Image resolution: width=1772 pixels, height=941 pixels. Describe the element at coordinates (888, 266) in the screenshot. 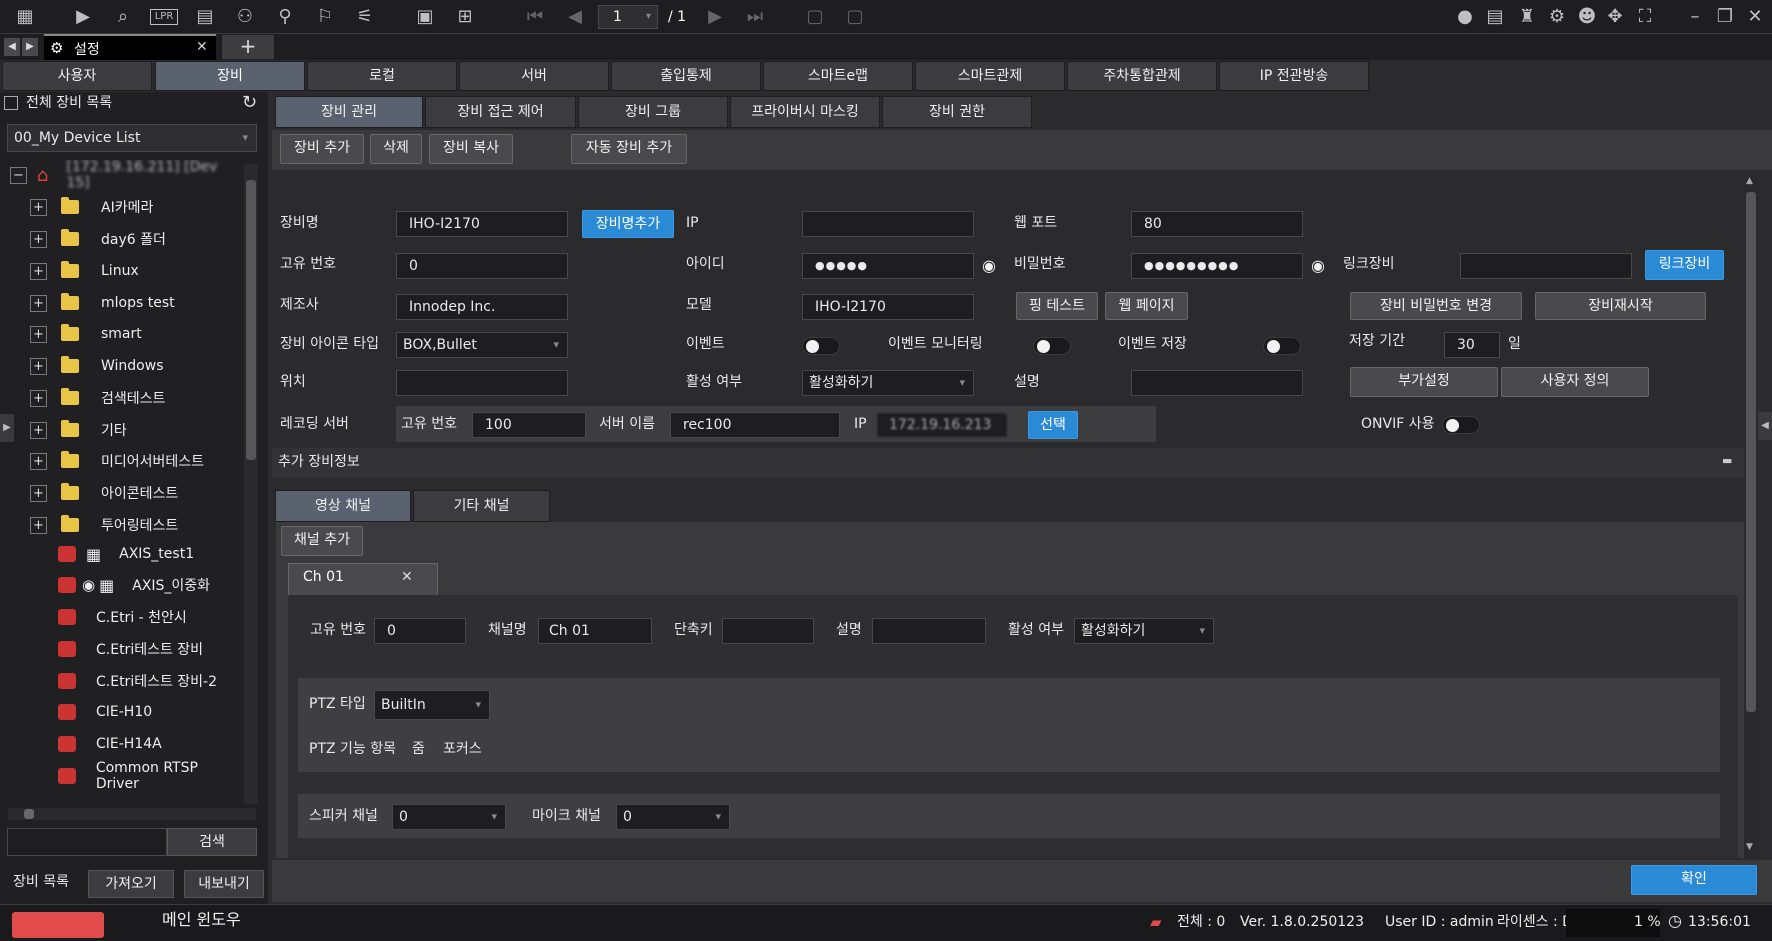

I see `id-input: ●●●●●` at that location.